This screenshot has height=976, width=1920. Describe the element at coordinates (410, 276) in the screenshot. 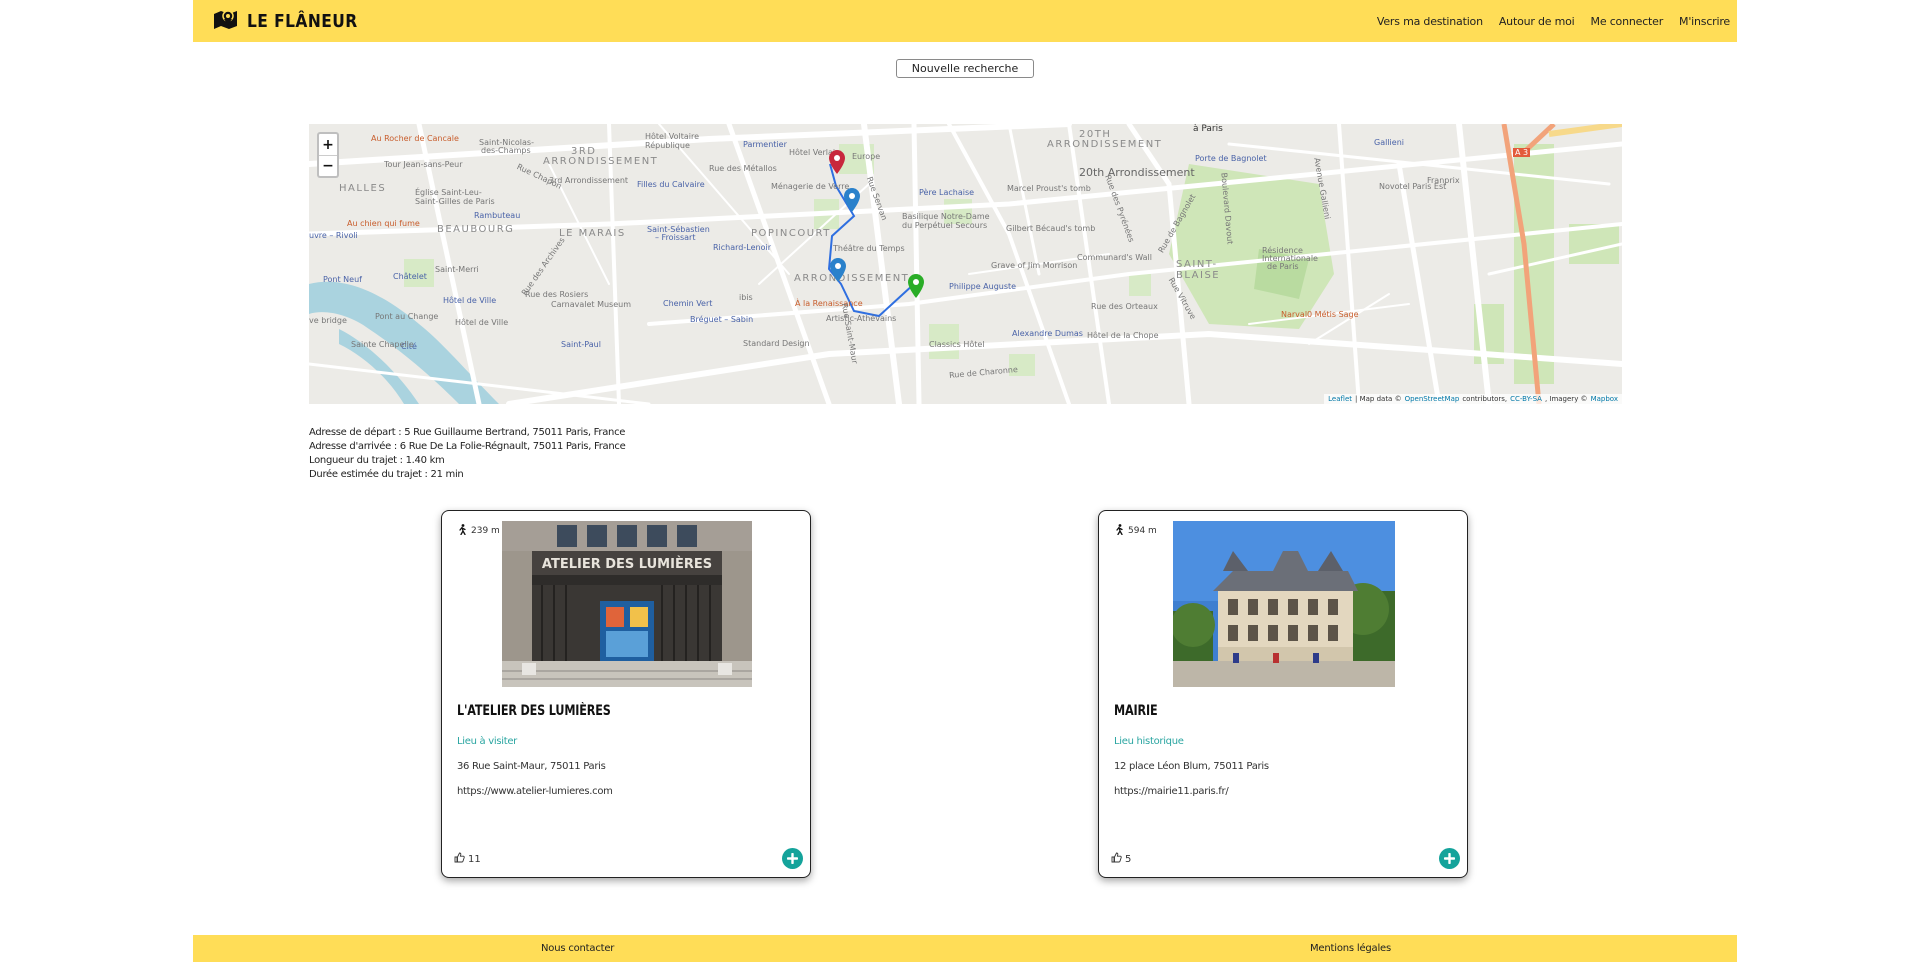

I see `map-label: Châtelet` at that location.